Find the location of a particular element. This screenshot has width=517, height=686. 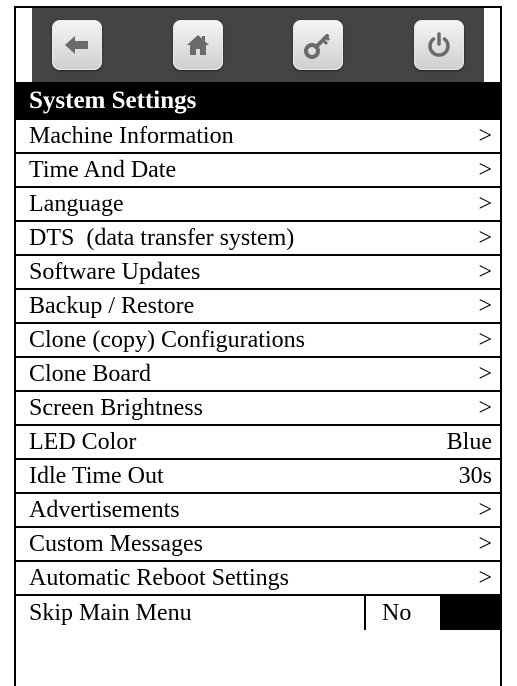

menu-item-clone-board: Clone Board > is located at coordinates (258, 375).